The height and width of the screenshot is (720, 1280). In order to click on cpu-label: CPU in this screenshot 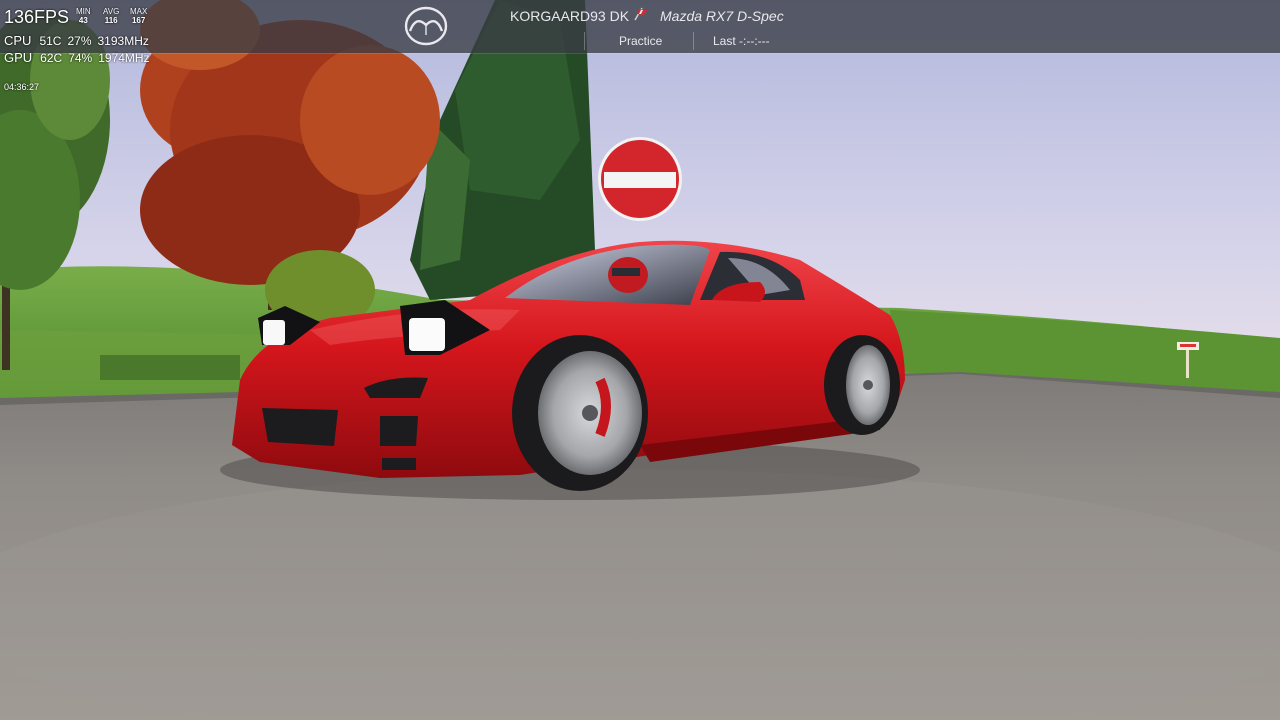, I will do `click(18, 40)`.